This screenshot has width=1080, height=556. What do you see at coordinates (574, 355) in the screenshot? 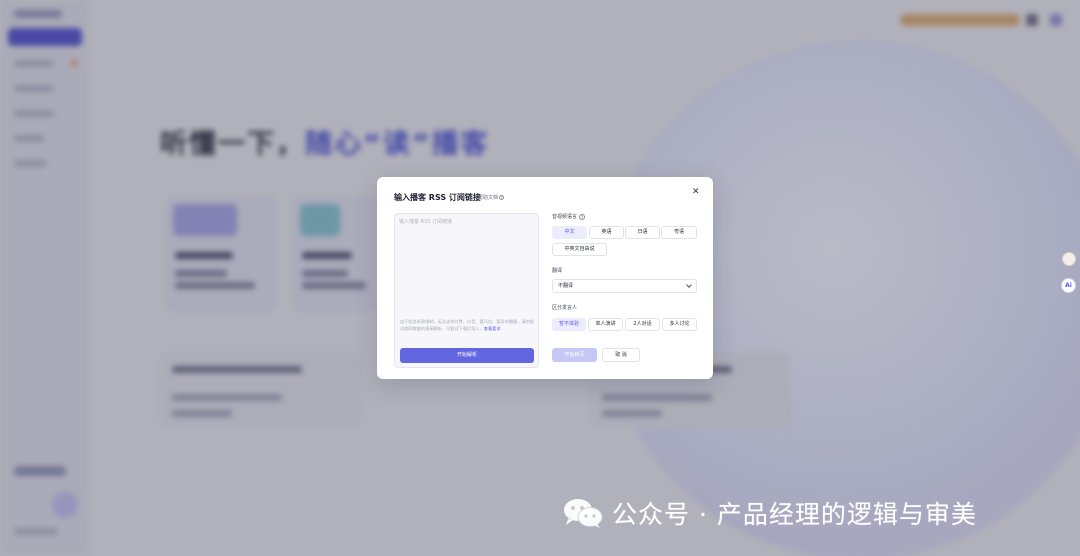
I see `start-transcribe-button: 开始转写` at bounding box center [574, 355].